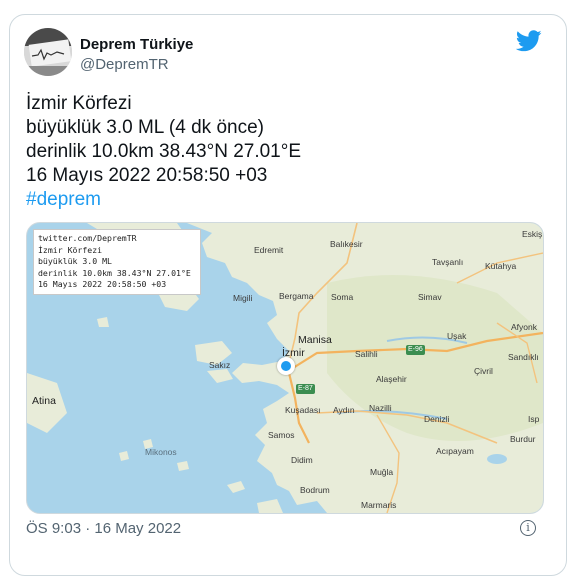 The width and height of the screenshot is (574, 576). What do you see at coordinates (269, 250) in the screenshot?
I see `place-label-edremit: Edremit` at bounding box center [269, 250].